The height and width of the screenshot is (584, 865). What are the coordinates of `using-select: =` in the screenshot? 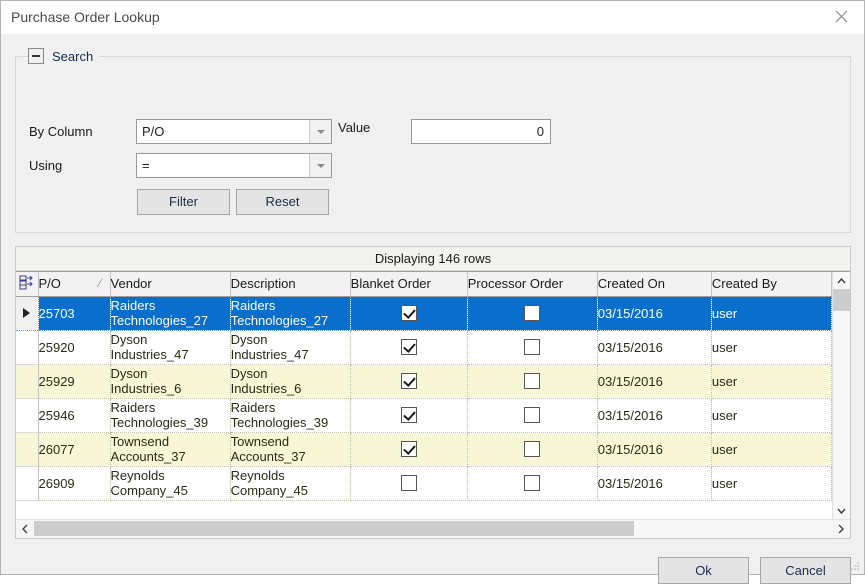 It's located at (234, 165).